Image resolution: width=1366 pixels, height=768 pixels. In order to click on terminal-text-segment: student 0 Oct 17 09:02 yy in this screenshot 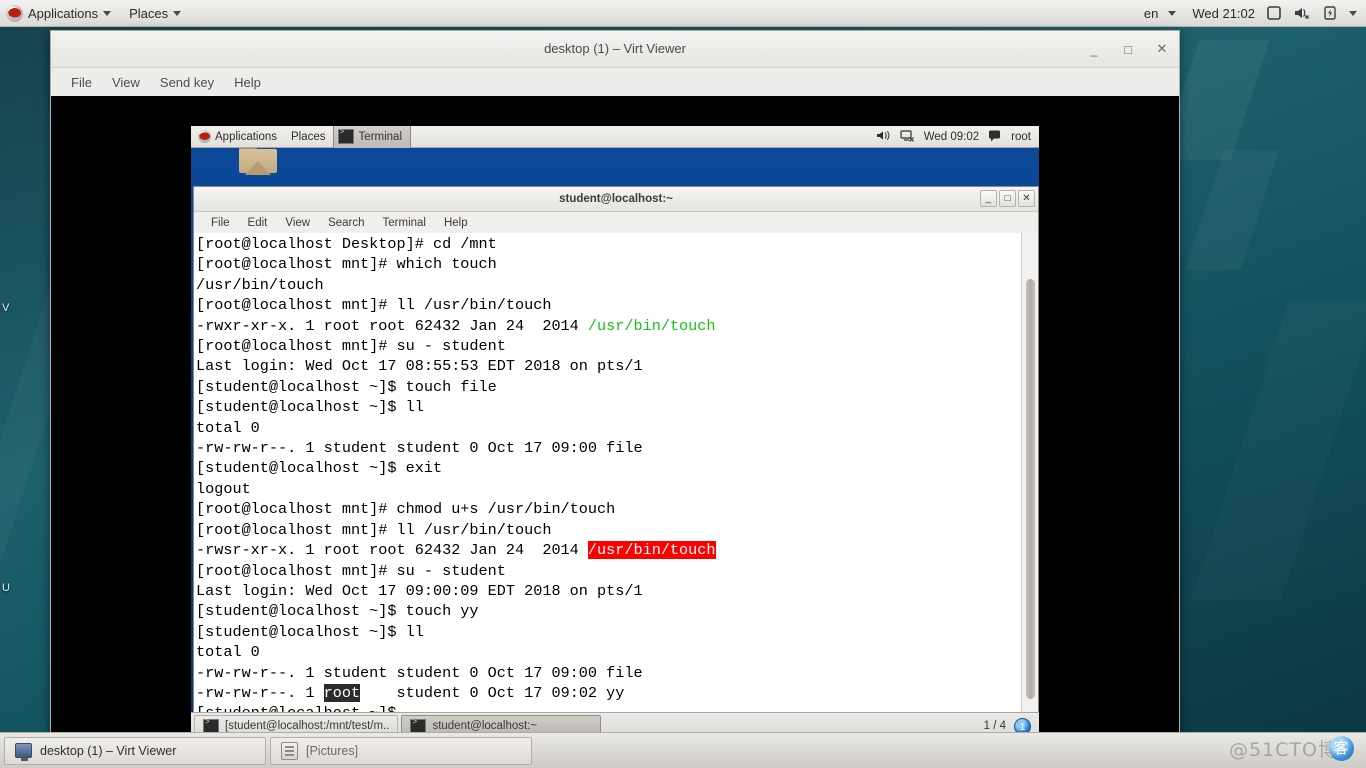, I will do `click(492, 692)`.